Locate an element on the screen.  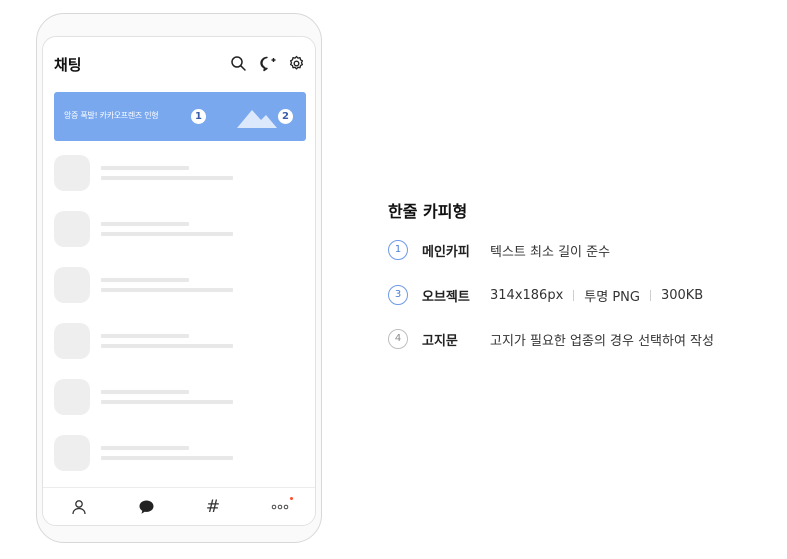
tab-chats is located at coordinates (146, 506).